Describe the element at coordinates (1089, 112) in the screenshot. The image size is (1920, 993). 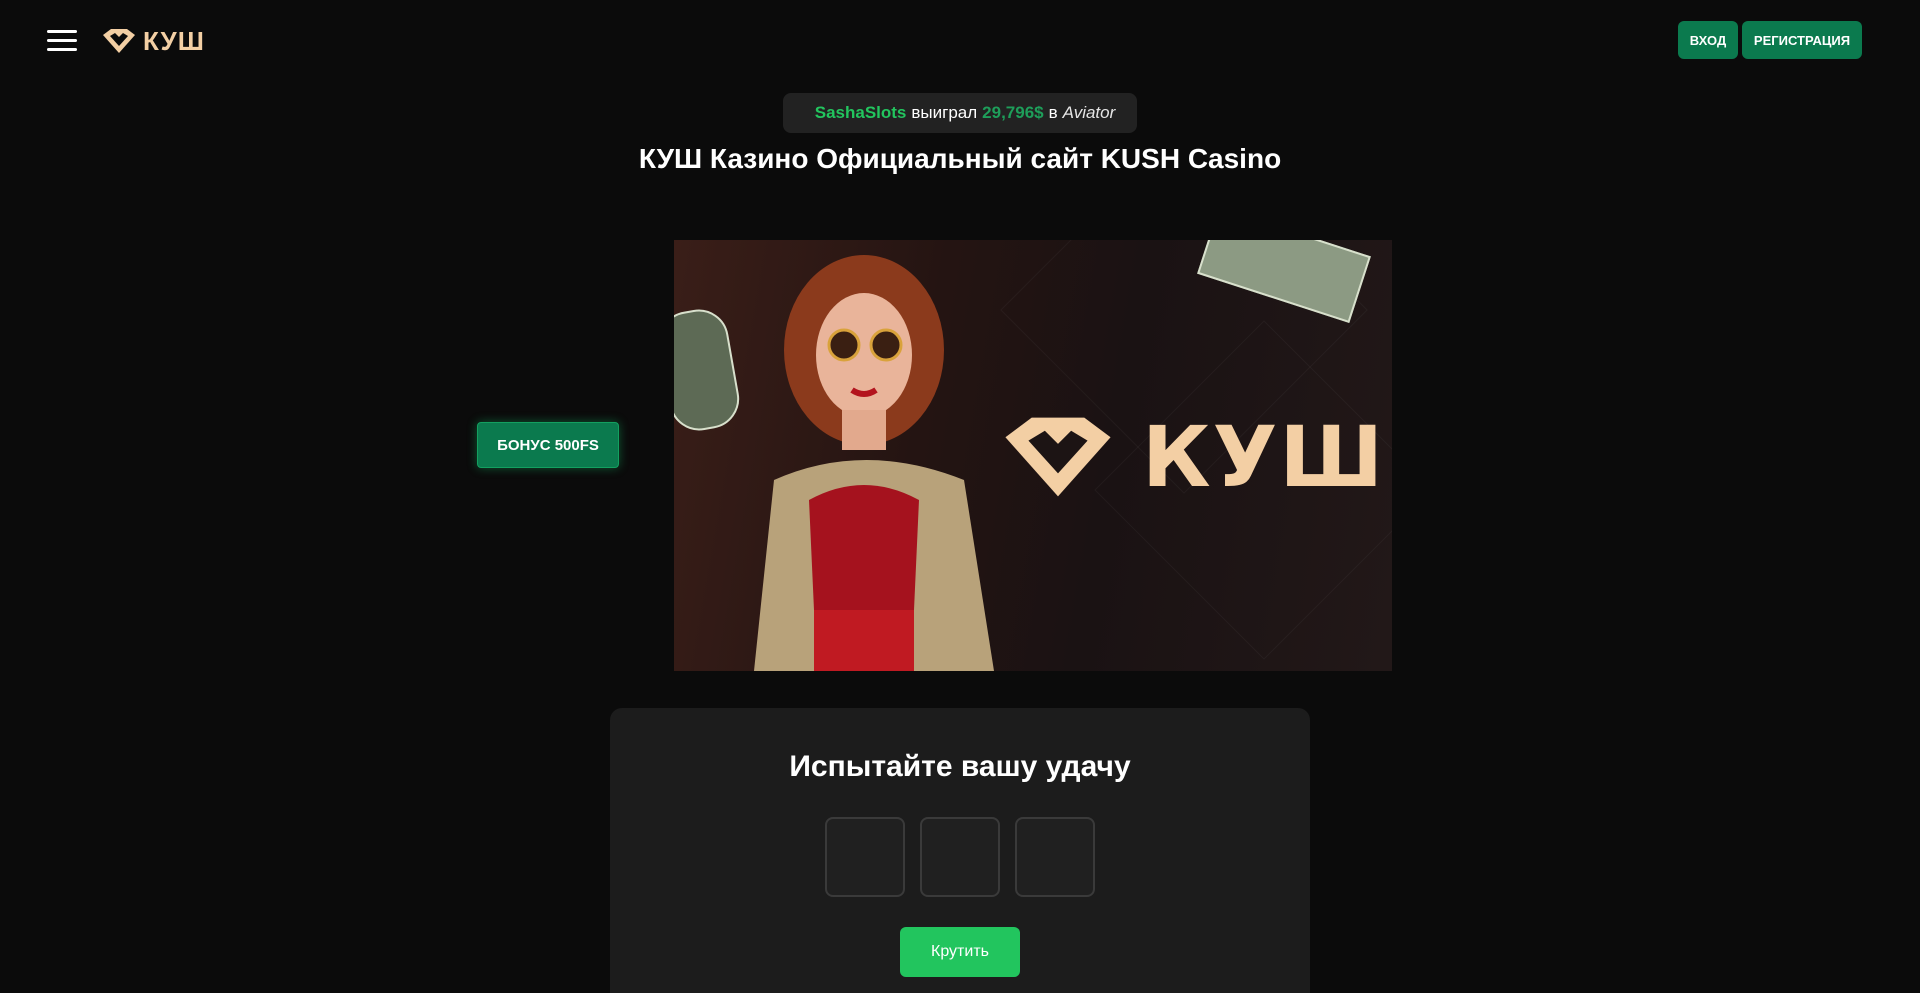
I see `ticker-game: Aviator` at that location.